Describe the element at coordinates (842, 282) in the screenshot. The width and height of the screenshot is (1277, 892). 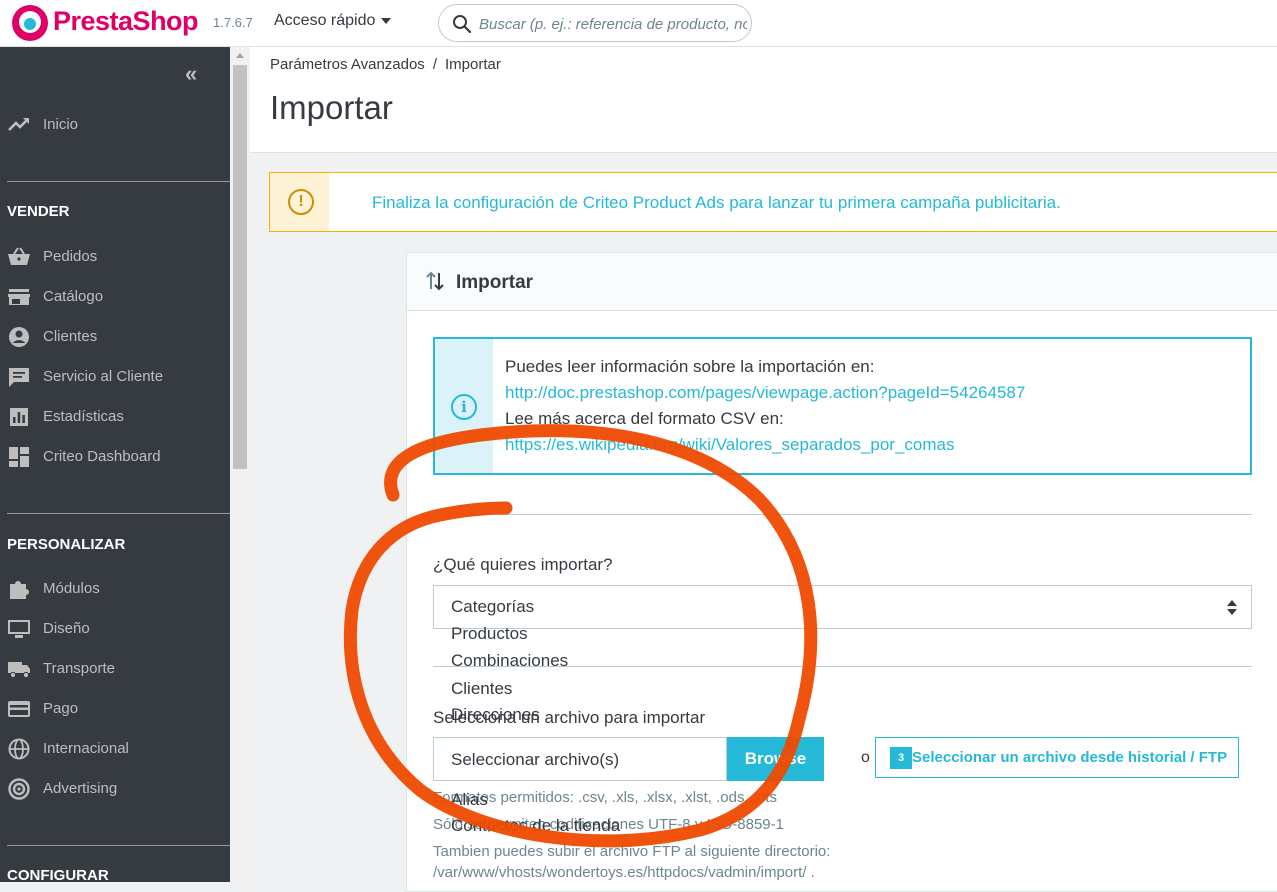
I see `panel-heading: Importar` at that location.